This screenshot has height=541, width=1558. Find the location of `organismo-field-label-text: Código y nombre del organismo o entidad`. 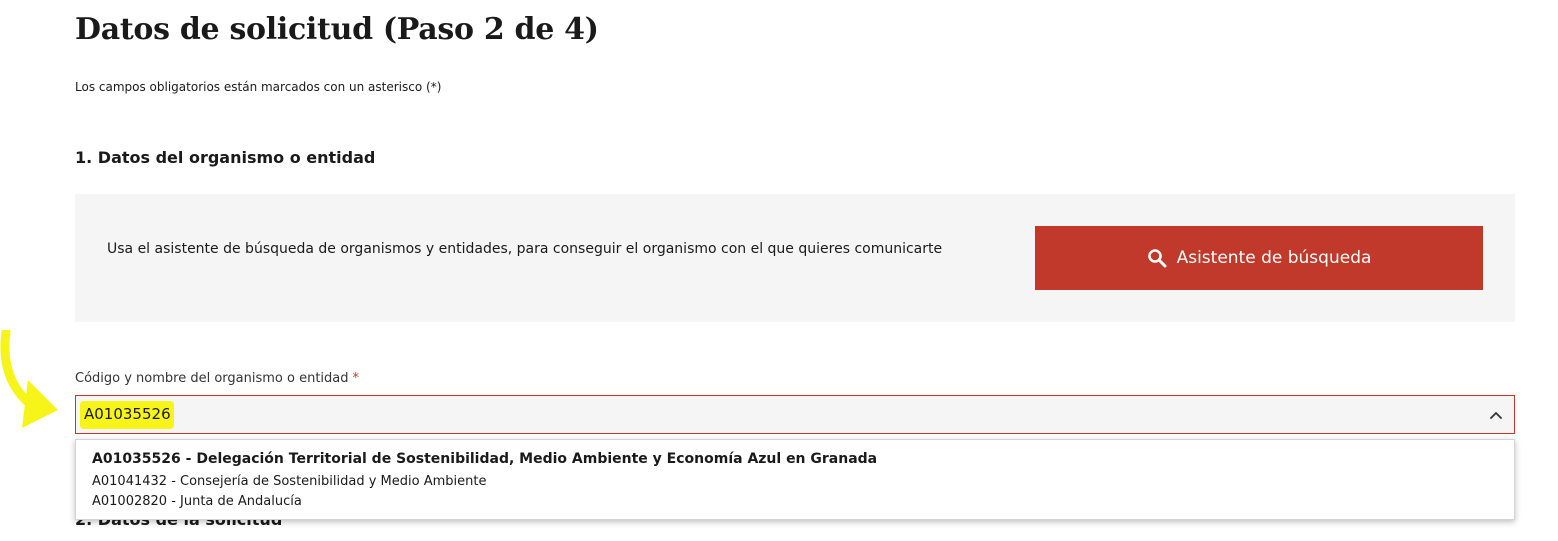

organismo-field-label-text: Código y nombre del organismo o entidad is located at coordinates (212, 378).